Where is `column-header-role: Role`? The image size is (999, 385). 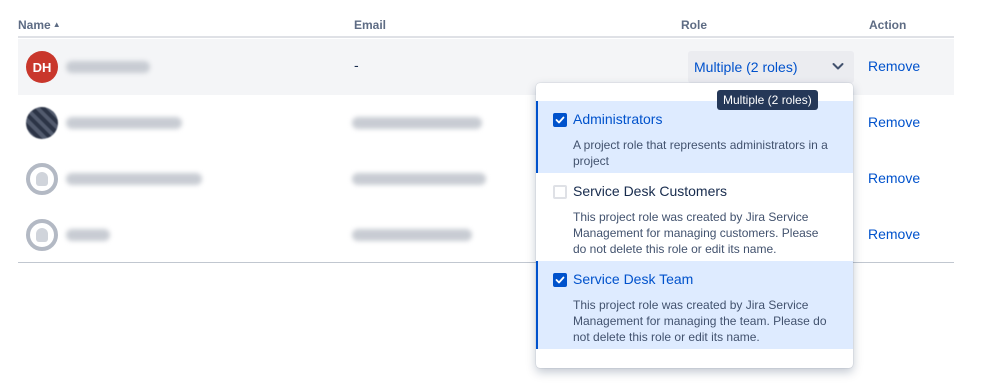 column-header-role: Role is located at coordinates (694, 25).